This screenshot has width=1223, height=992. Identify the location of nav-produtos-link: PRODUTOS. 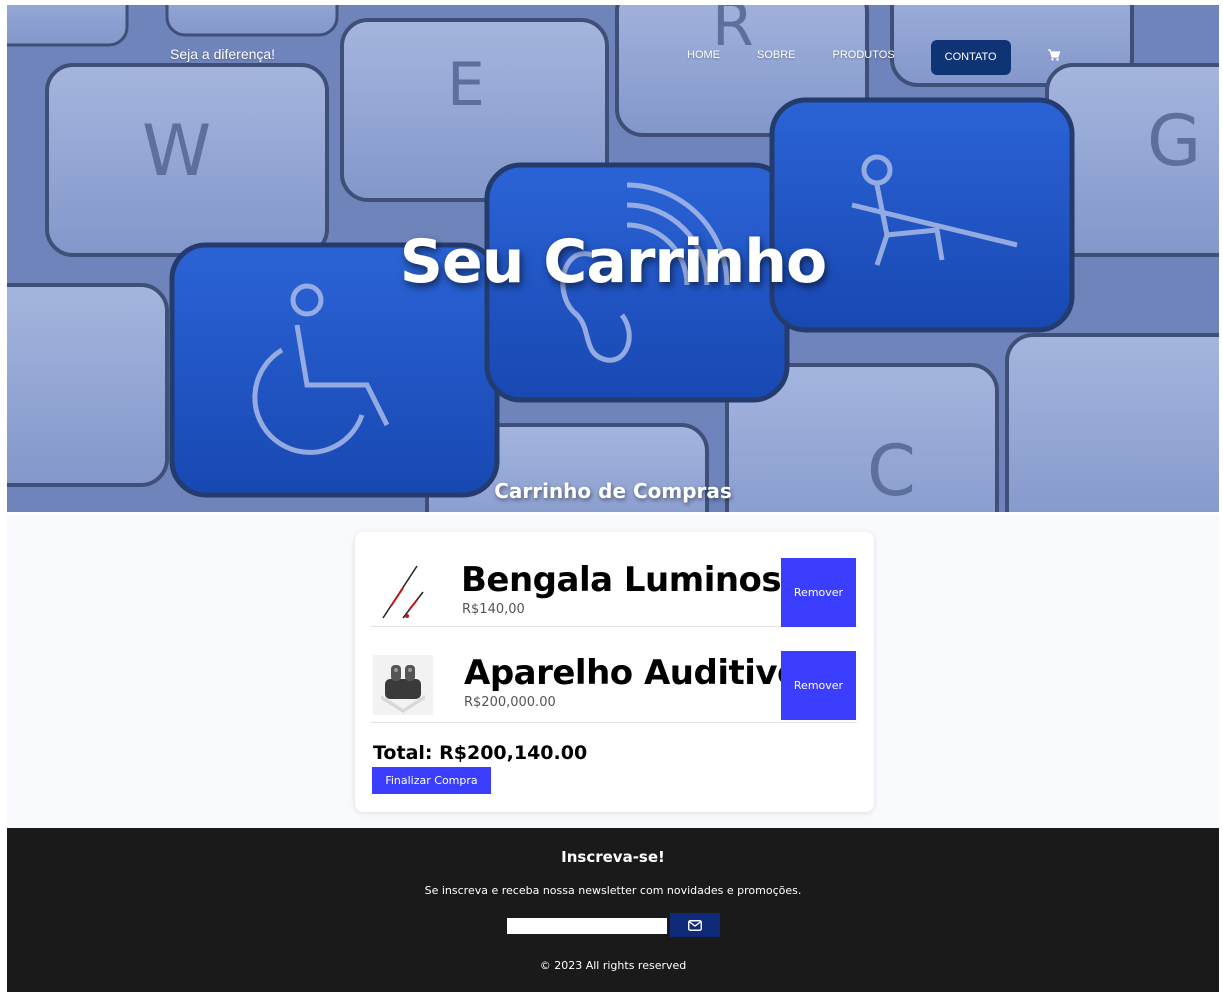
(864, 55).